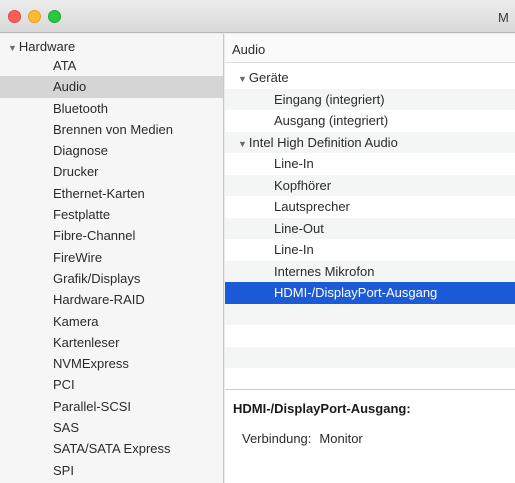 Image resolution: width=515 pixels, height=483 pixels. What do you see at coordinates (111, 299) in the screenshot?
I see `sidebar-item-hardware-raid: Hardware-RAID` at bounding box center [111, 299].